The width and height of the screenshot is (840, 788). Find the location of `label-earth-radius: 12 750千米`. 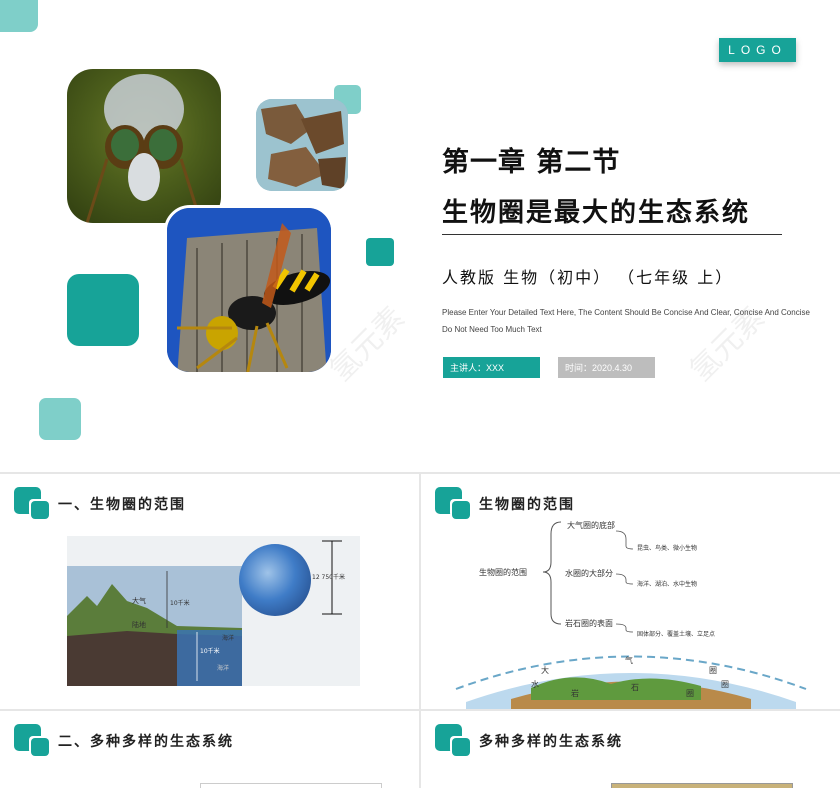

label-earth-radius: 12 750千米 is located at coordinates (328, 577).